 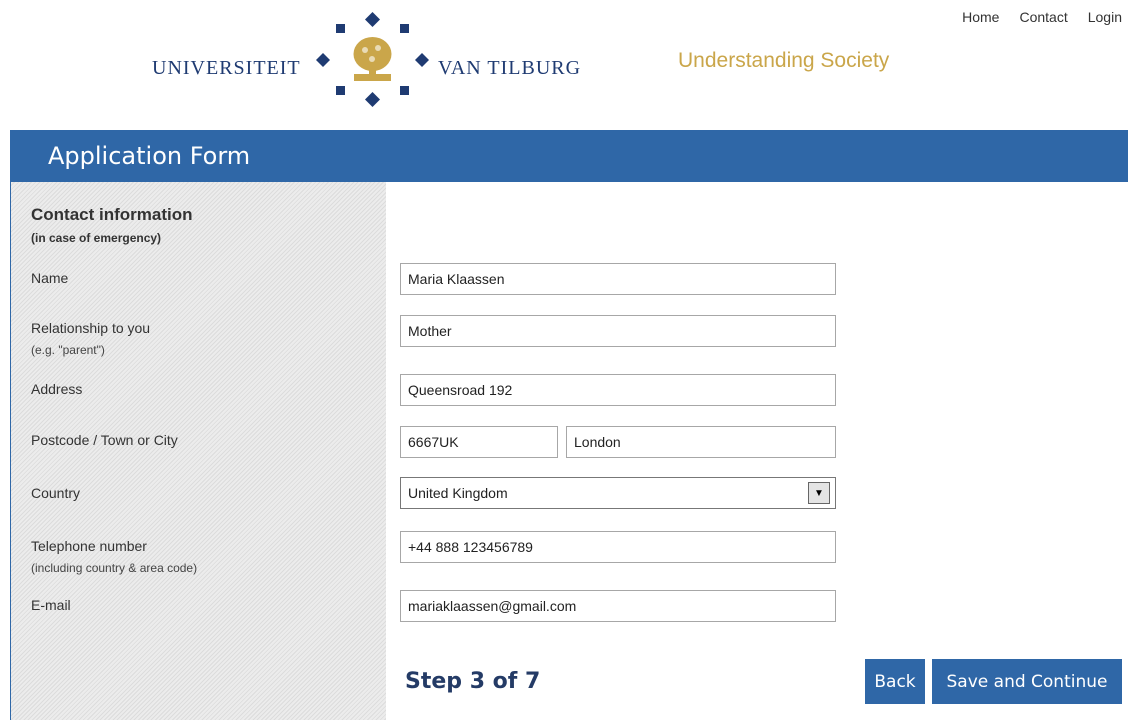 What do you see at coordinates (56, 493) in the screenshot?
I see `country-label: Country` at bounding box center [56, 493].